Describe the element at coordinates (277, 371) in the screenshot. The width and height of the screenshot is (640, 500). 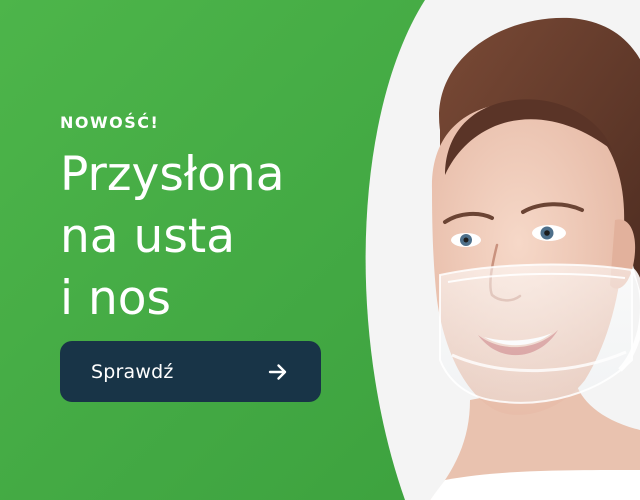
I see `arrow-right-icon` at that location.